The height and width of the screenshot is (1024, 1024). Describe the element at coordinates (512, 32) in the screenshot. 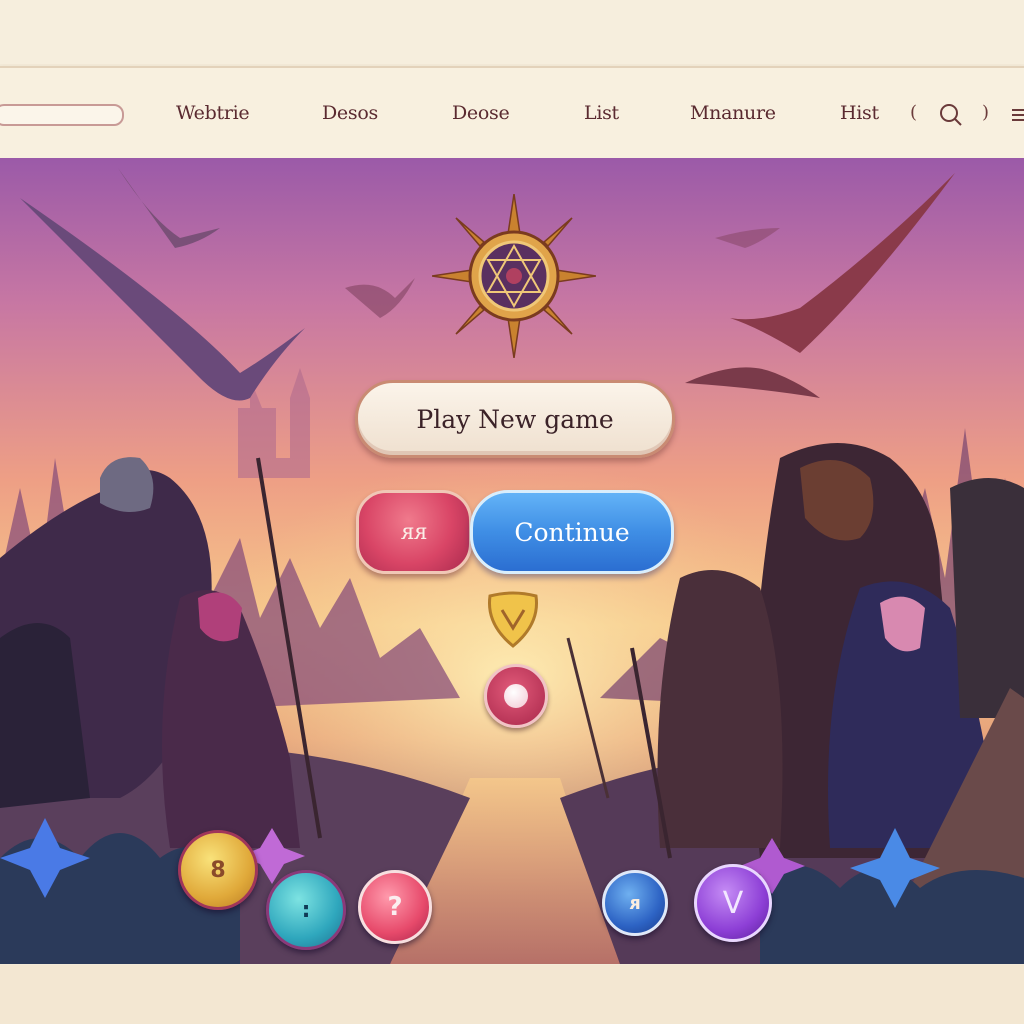

I see `window-frame-top` at that location.